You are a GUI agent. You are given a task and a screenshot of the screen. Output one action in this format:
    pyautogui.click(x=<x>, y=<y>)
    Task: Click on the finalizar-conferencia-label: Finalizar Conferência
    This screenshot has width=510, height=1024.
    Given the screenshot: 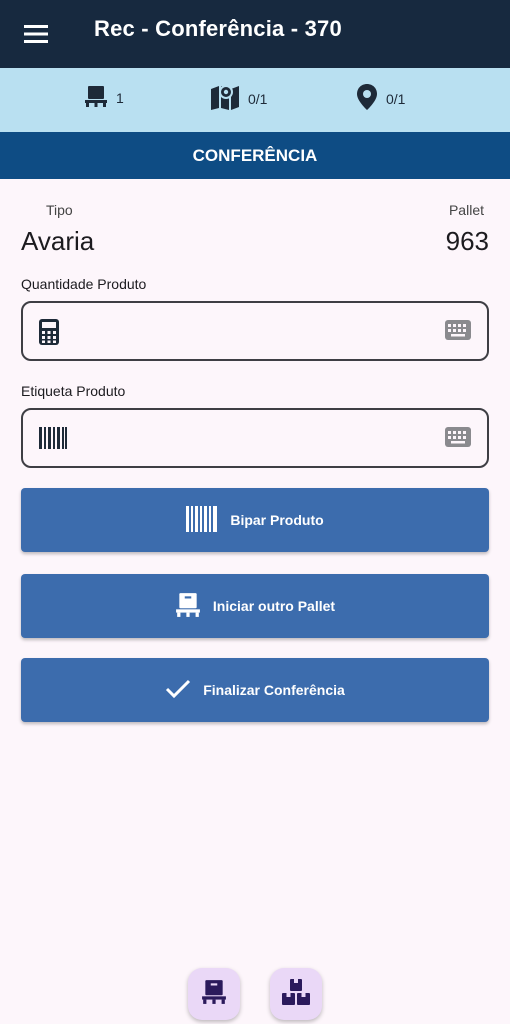 What is the action you would take?
    pyautogui.click(x=274, y=690)
    